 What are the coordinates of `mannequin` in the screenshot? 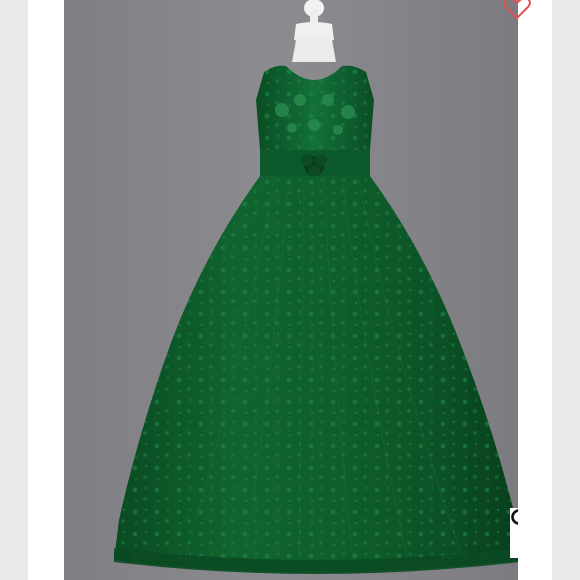 It's located at (314, 31).